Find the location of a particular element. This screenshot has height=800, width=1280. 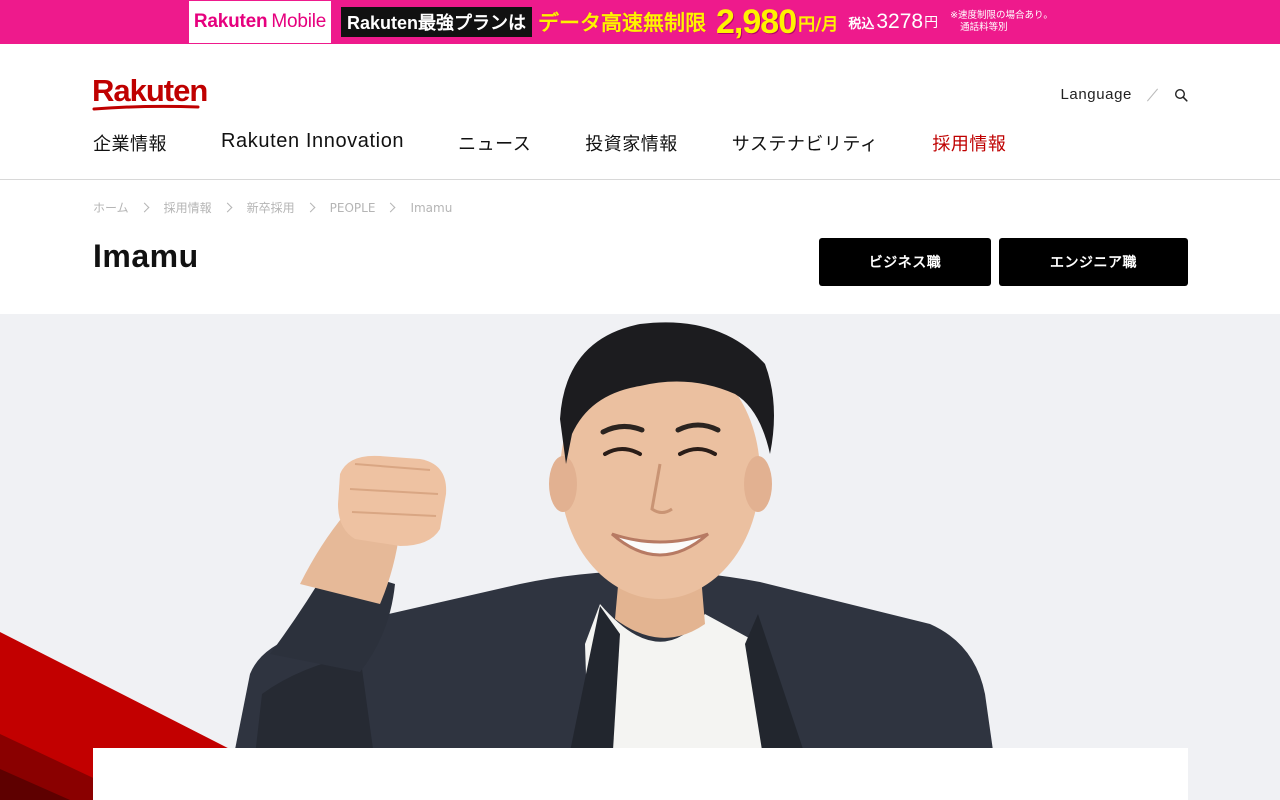

promo-price: 2,980 is located at coordinates (756, 22).